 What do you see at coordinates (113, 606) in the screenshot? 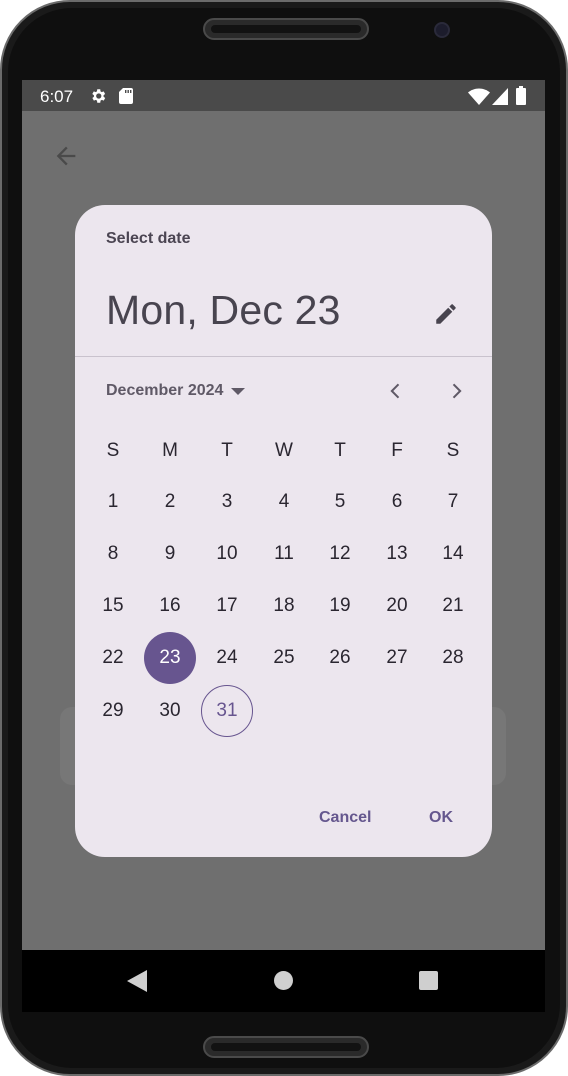
I see `calendar-day: 15` at bounding box center [113, 606].